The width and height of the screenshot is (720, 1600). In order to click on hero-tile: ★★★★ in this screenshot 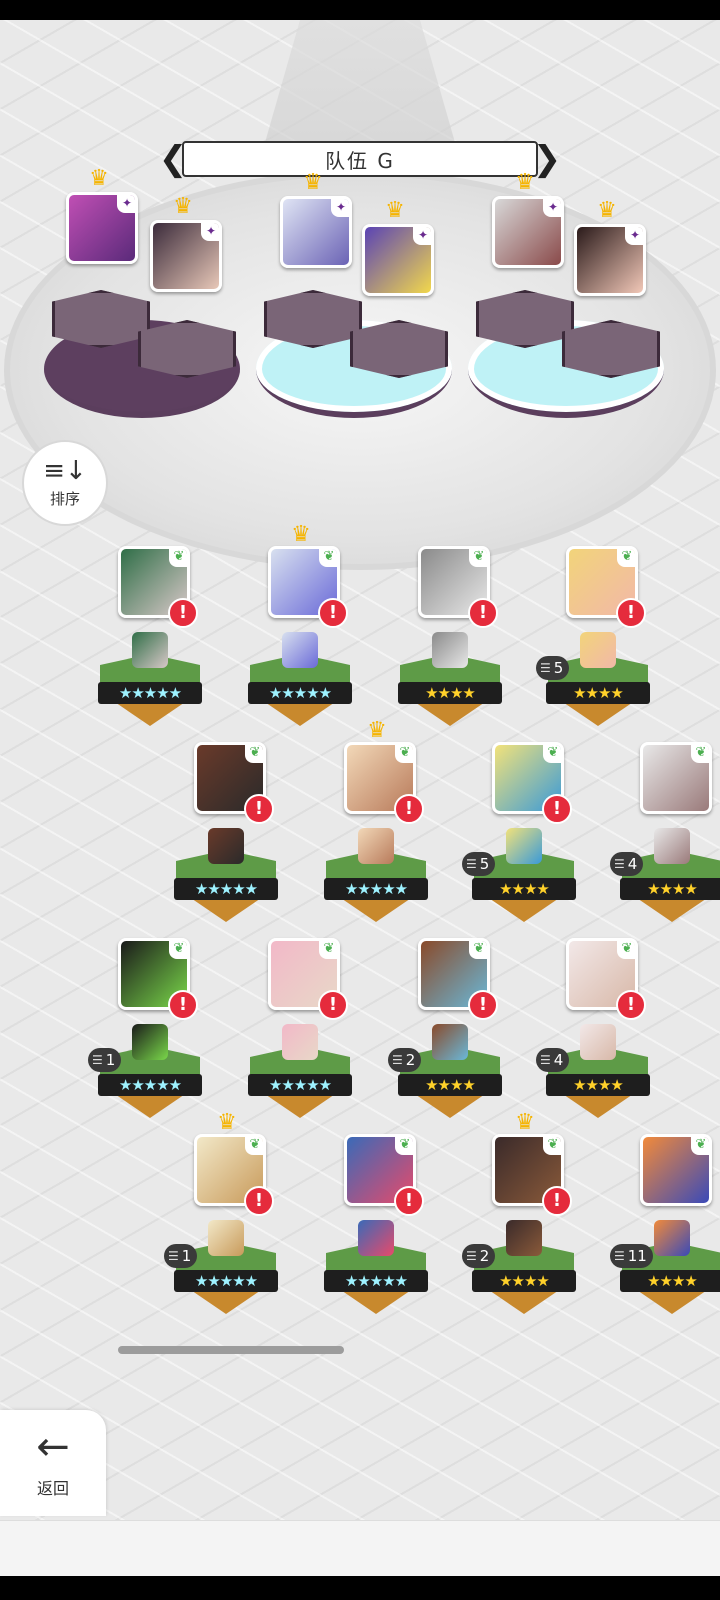, I will do `click(450, 683)`.